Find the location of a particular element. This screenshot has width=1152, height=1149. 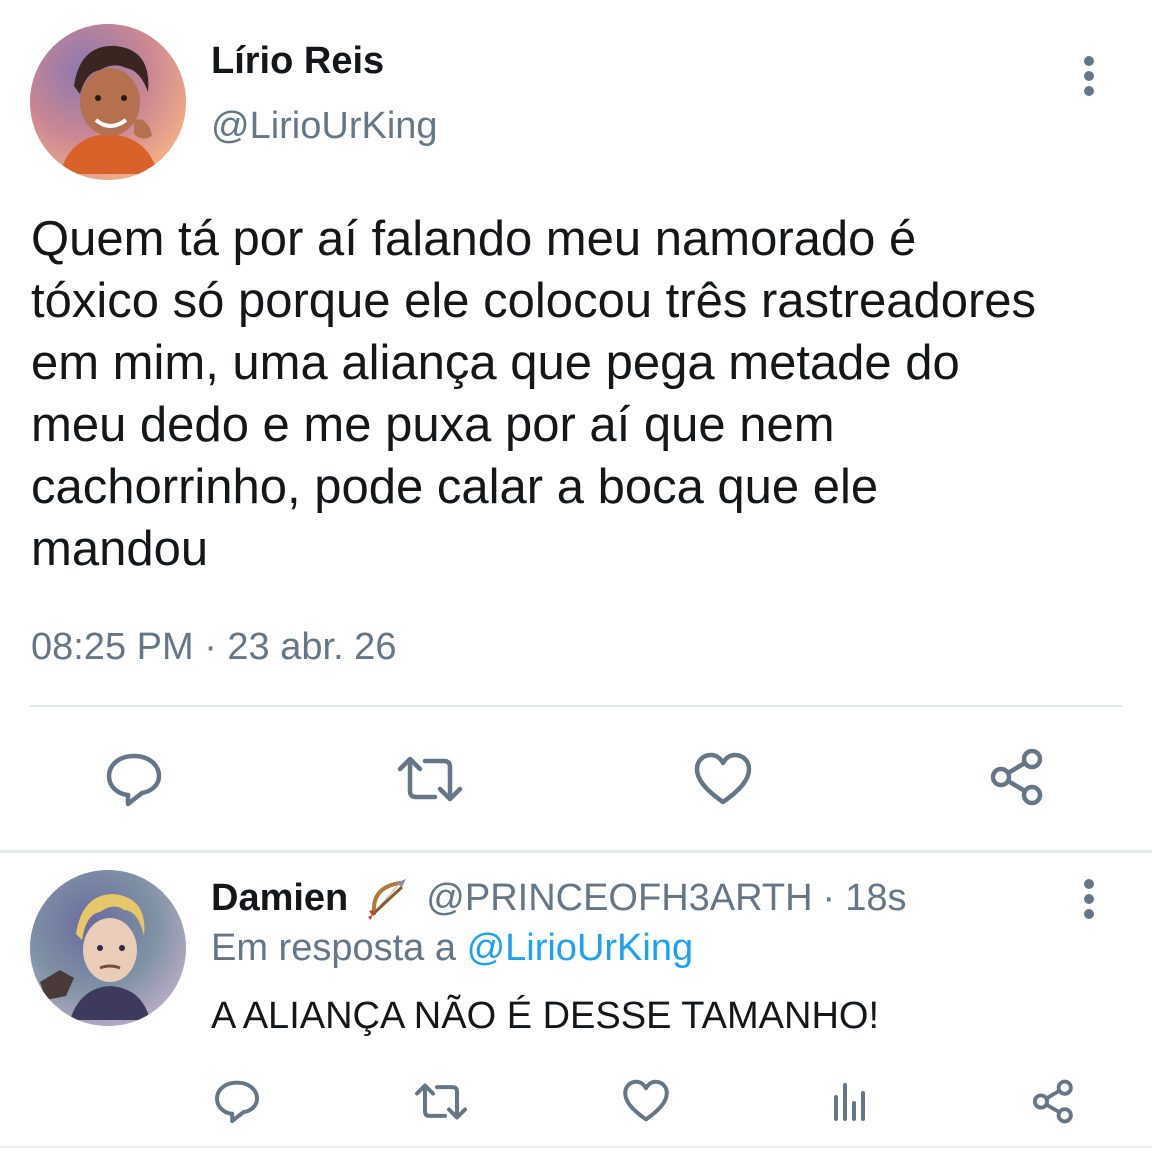

reply-text: A ALIANÇA NÃO É DESSE TAMANHO! is located at coordinates (545, 1016).